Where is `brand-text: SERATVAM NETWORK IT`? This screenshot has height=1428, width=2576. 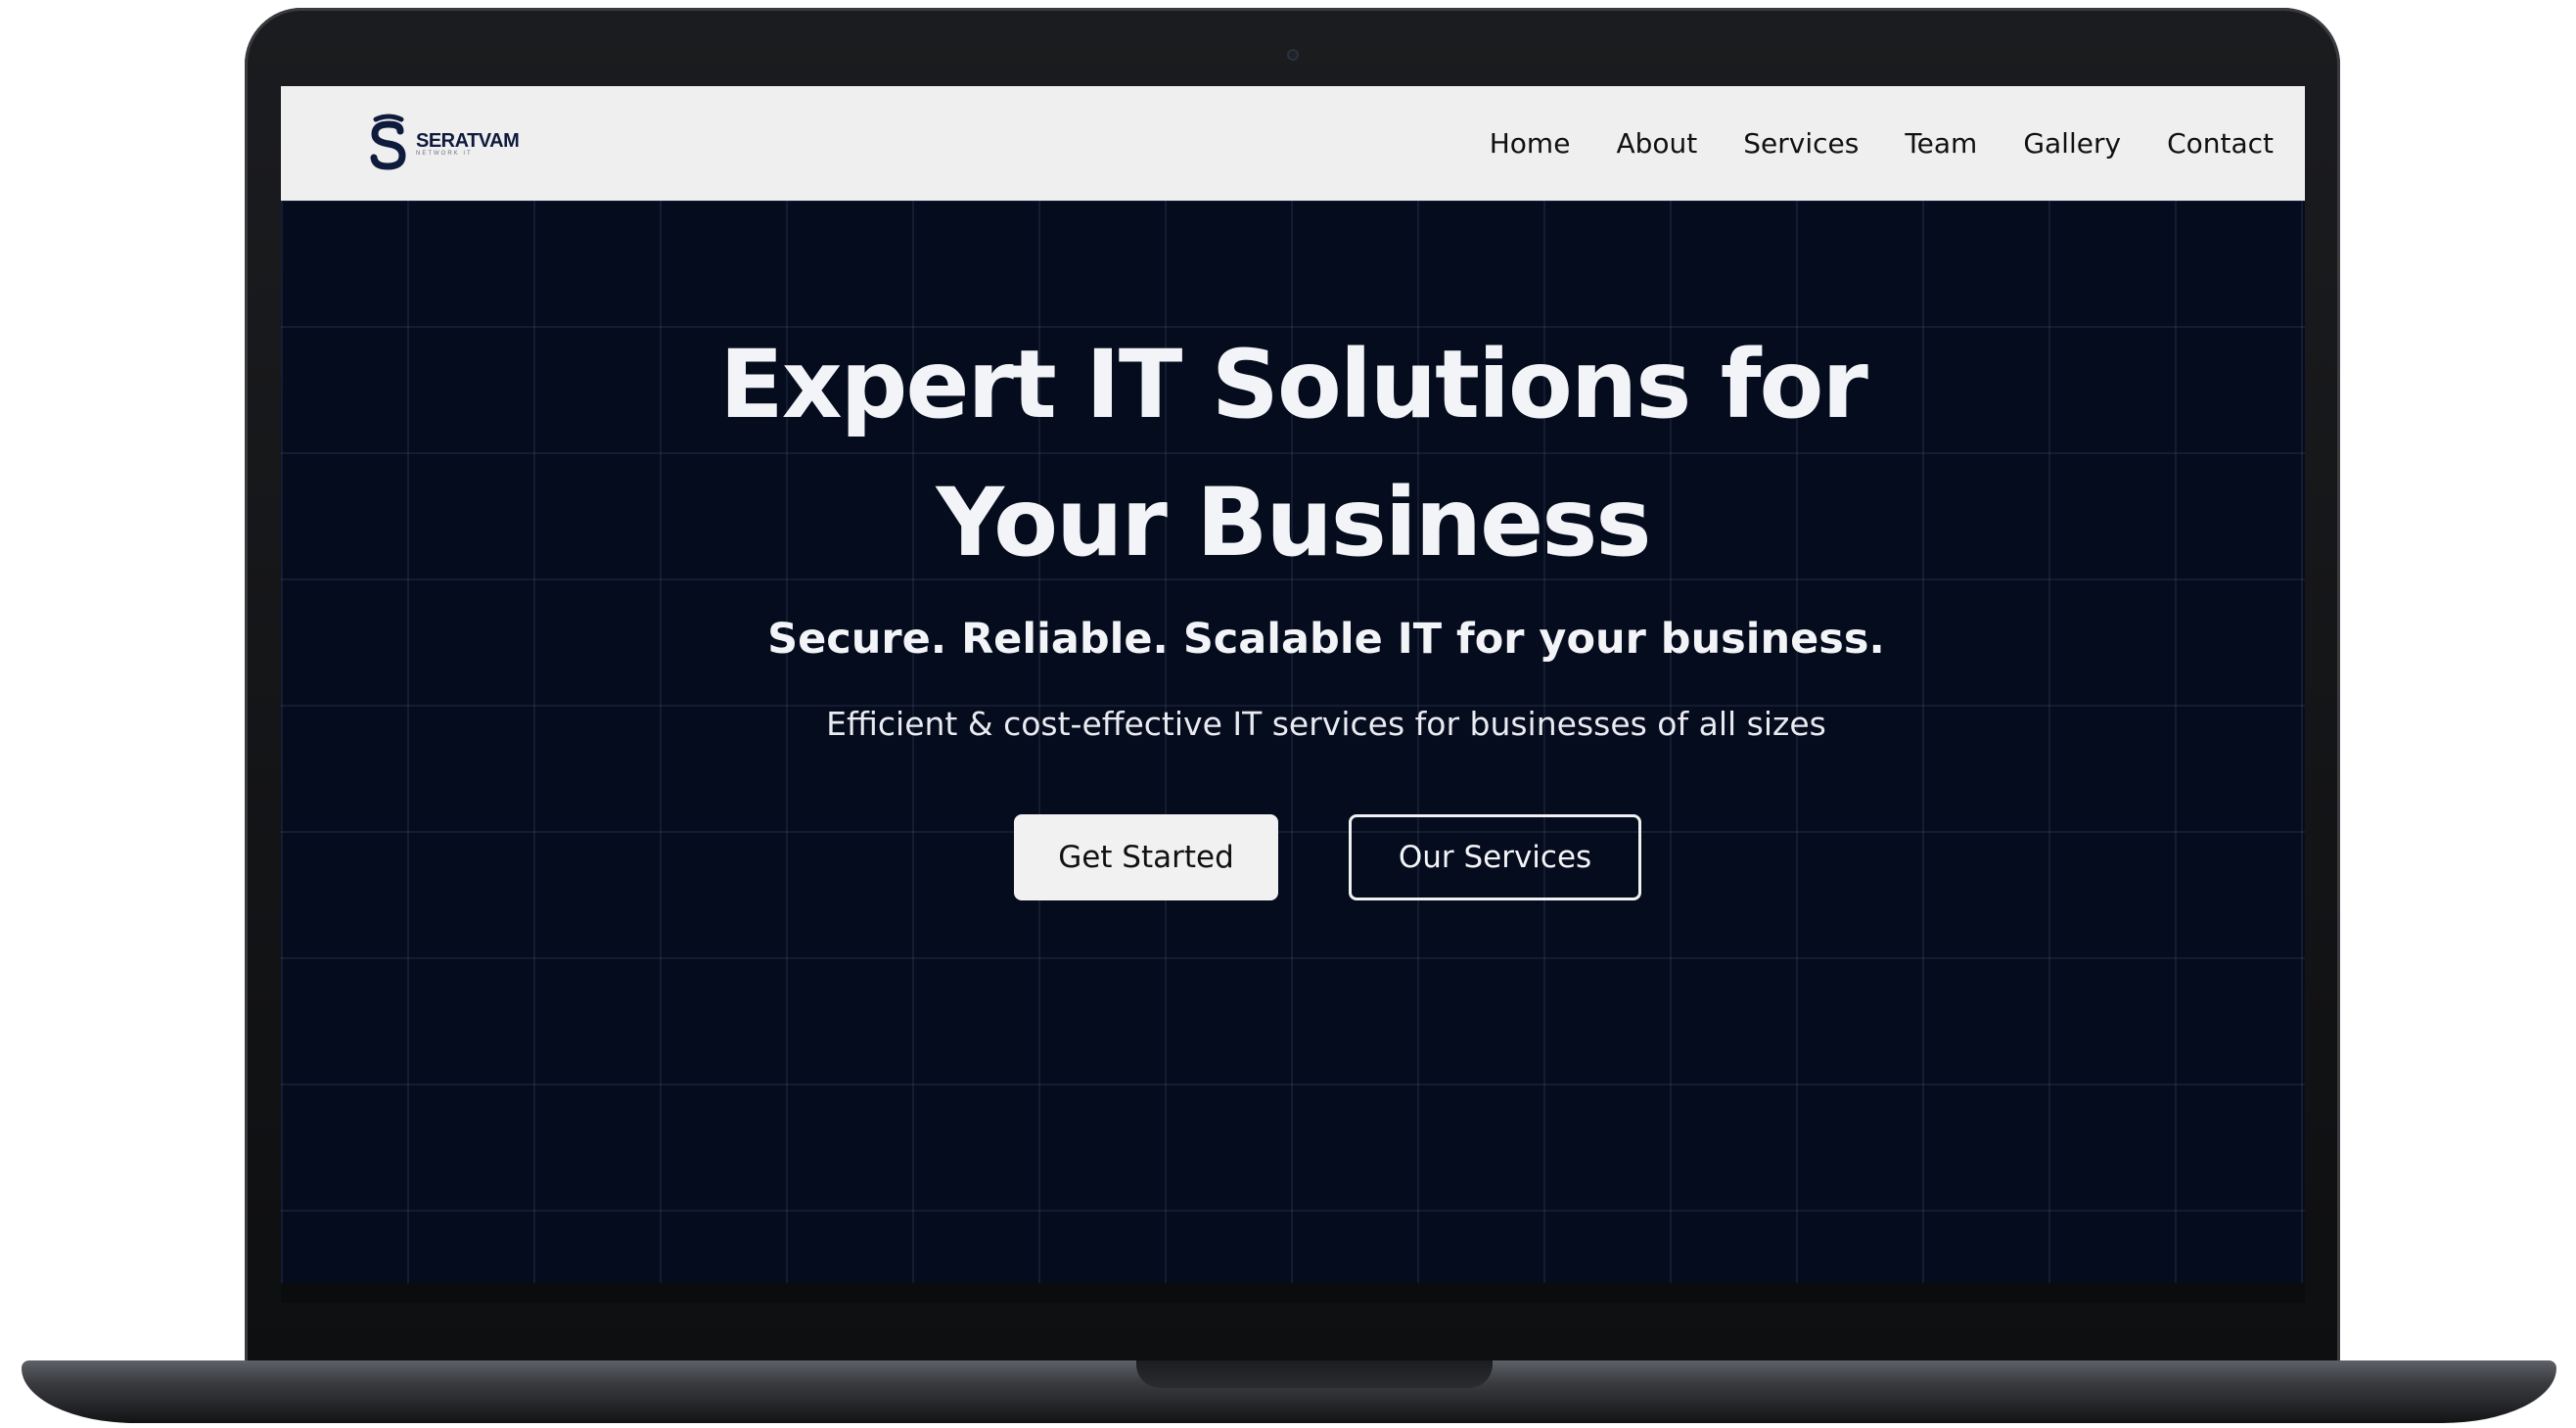 brand-text: SERATVAM NETWORK IT is located at coordinates (468, 143).